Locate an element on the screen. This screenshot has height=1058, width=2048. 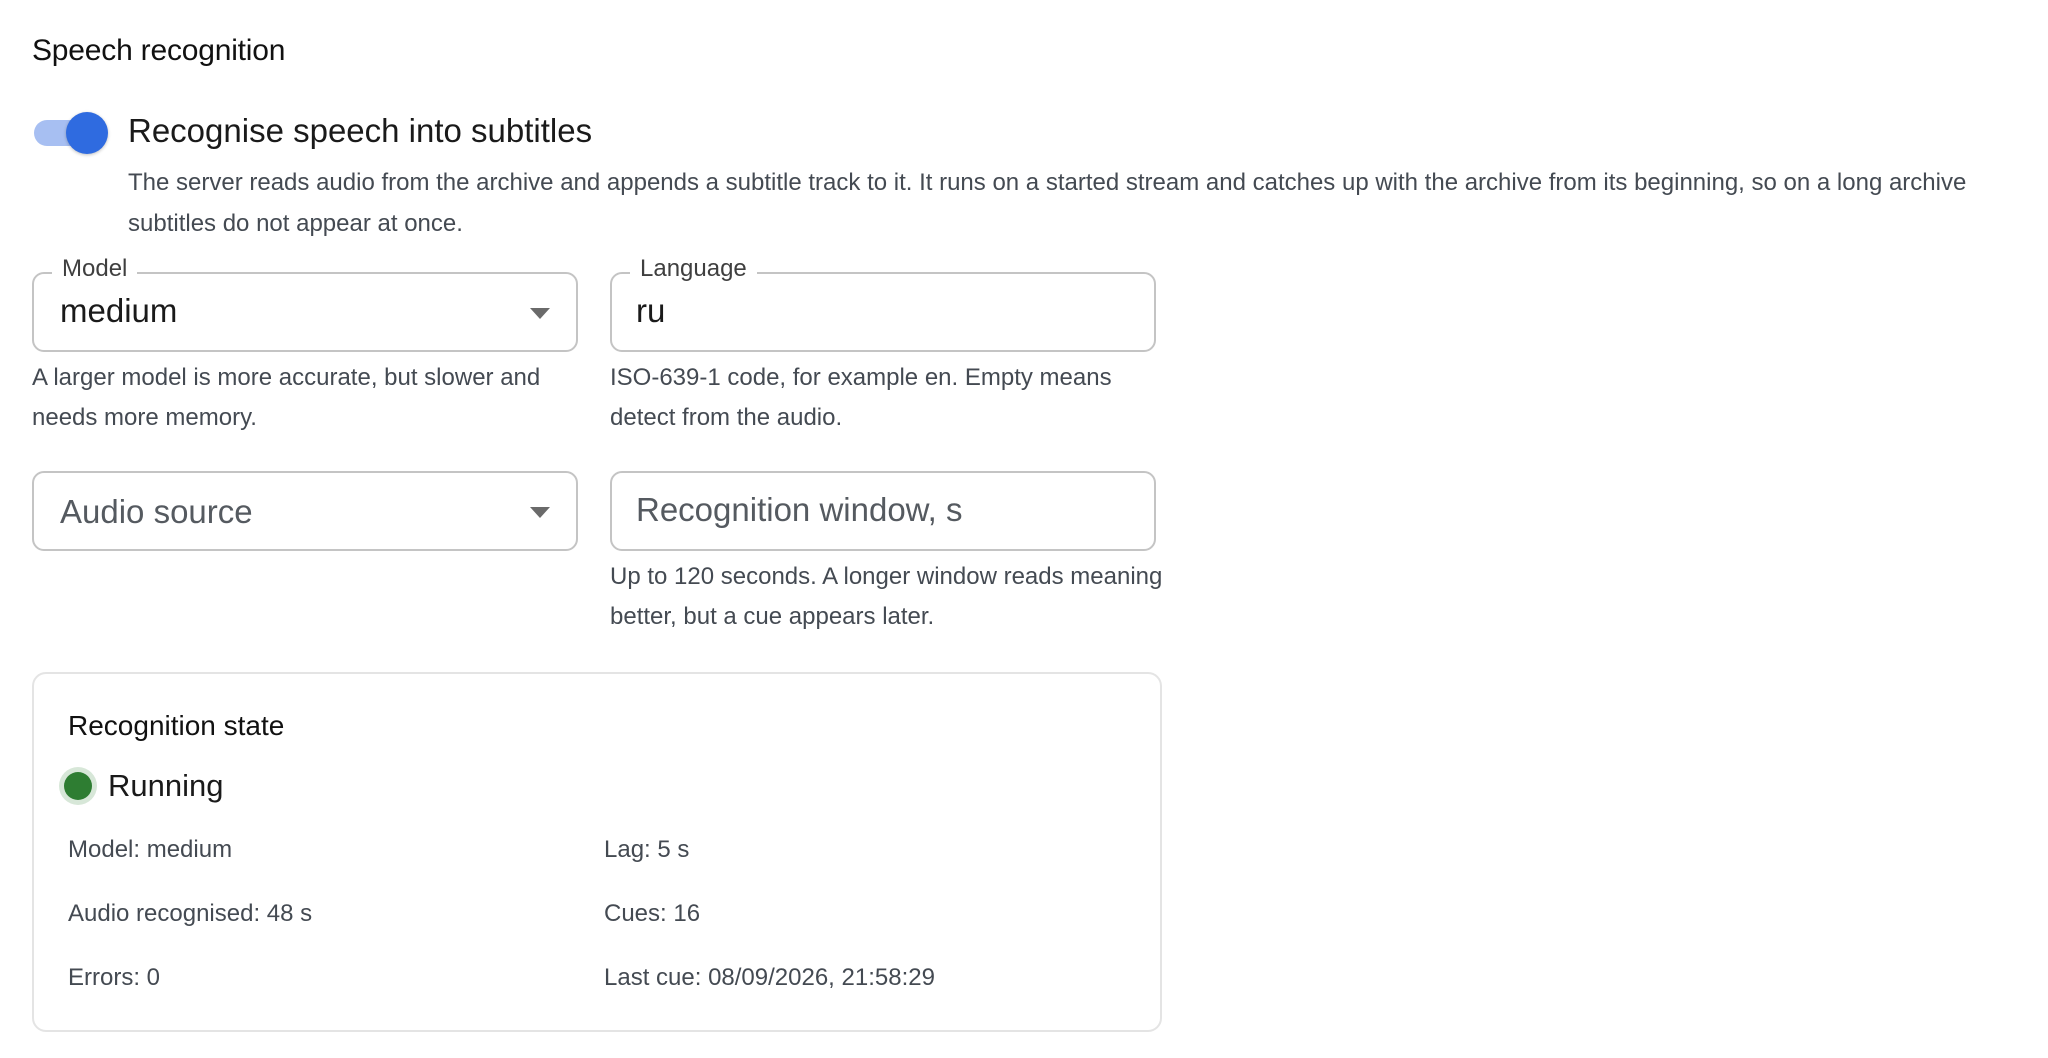
recognition-window-field is located at coordinates (883, 511).